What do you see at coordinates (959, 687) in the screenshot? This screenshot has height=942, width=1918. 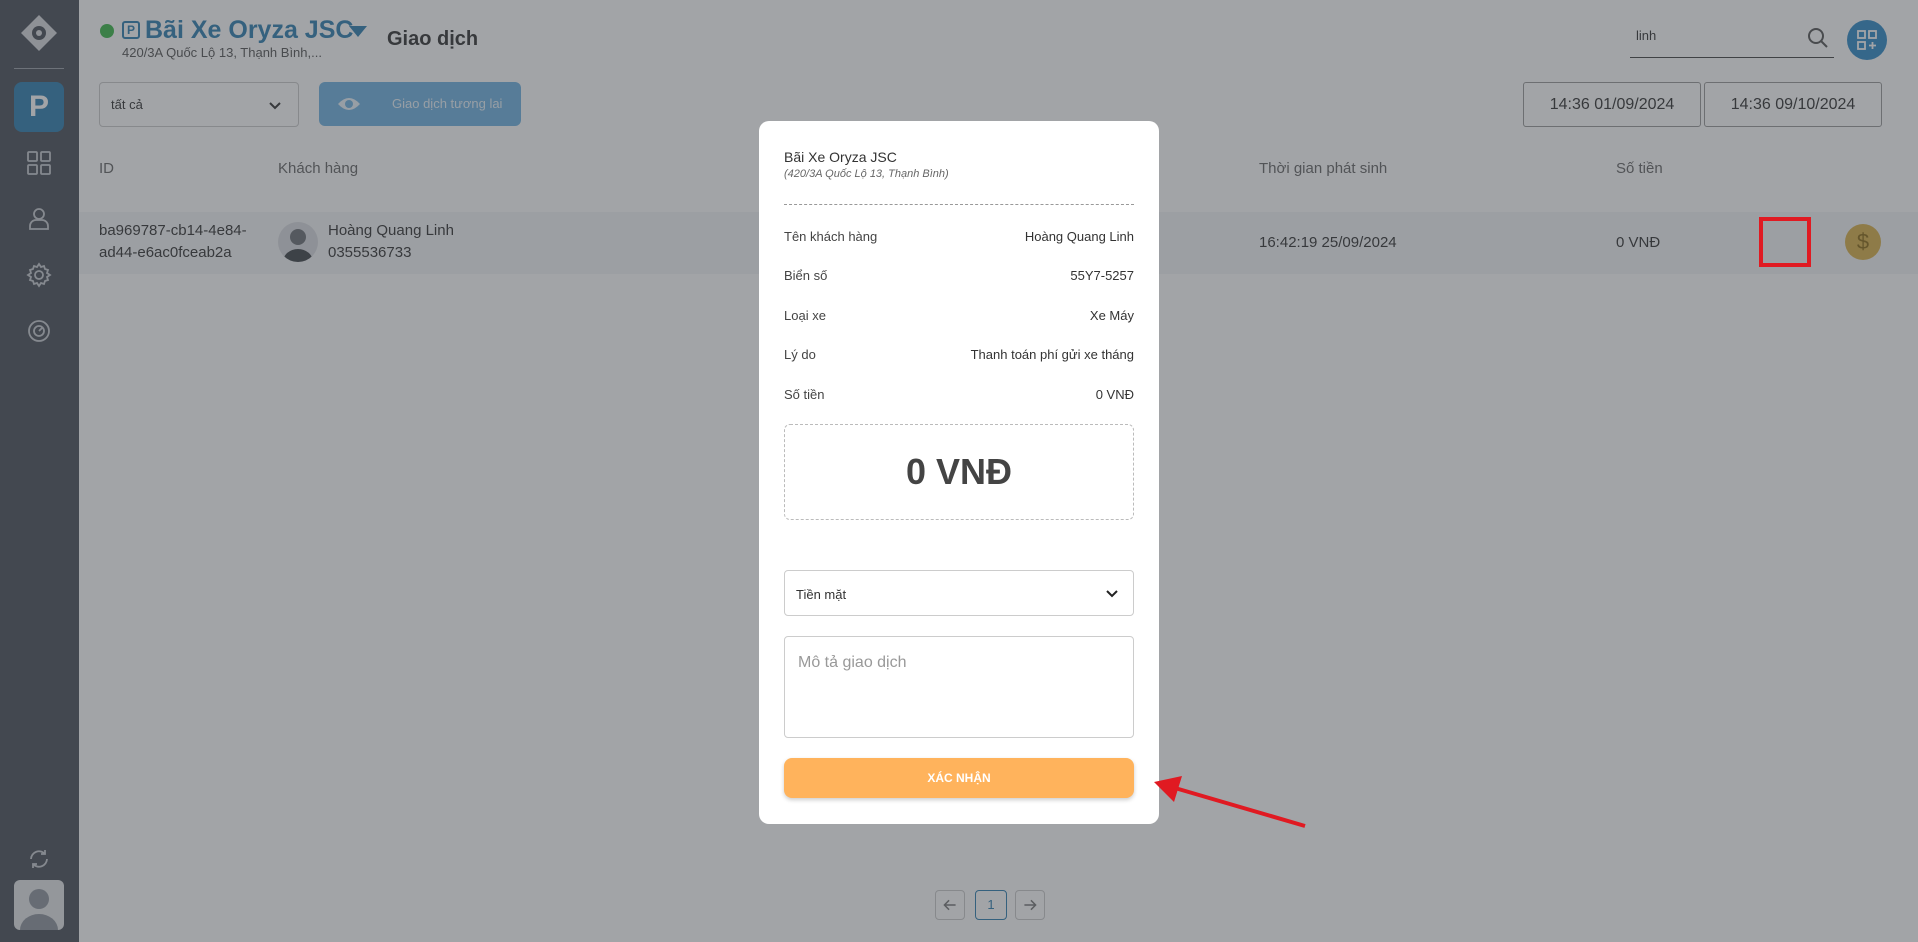 I see `description-textarea` at bounding box center [959, 687].